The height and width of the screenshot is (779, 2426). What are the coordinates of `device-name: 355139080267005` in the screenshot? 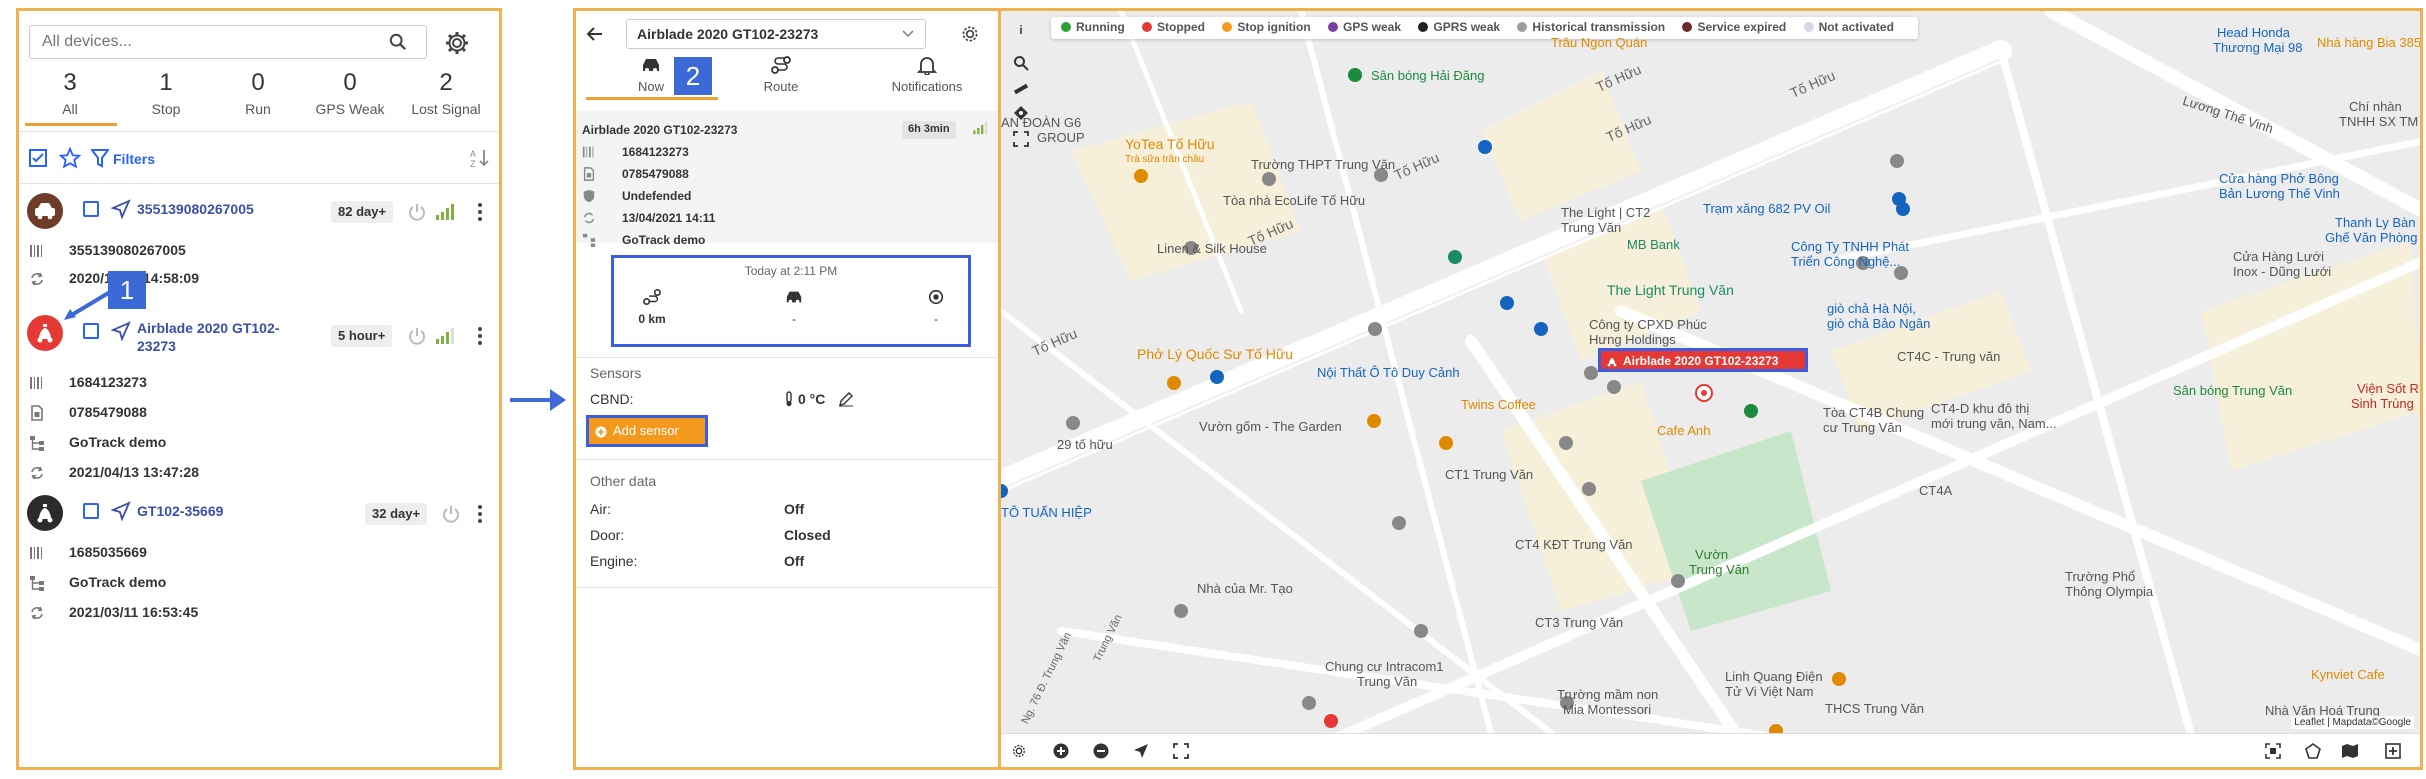 It's located at (195, 209).